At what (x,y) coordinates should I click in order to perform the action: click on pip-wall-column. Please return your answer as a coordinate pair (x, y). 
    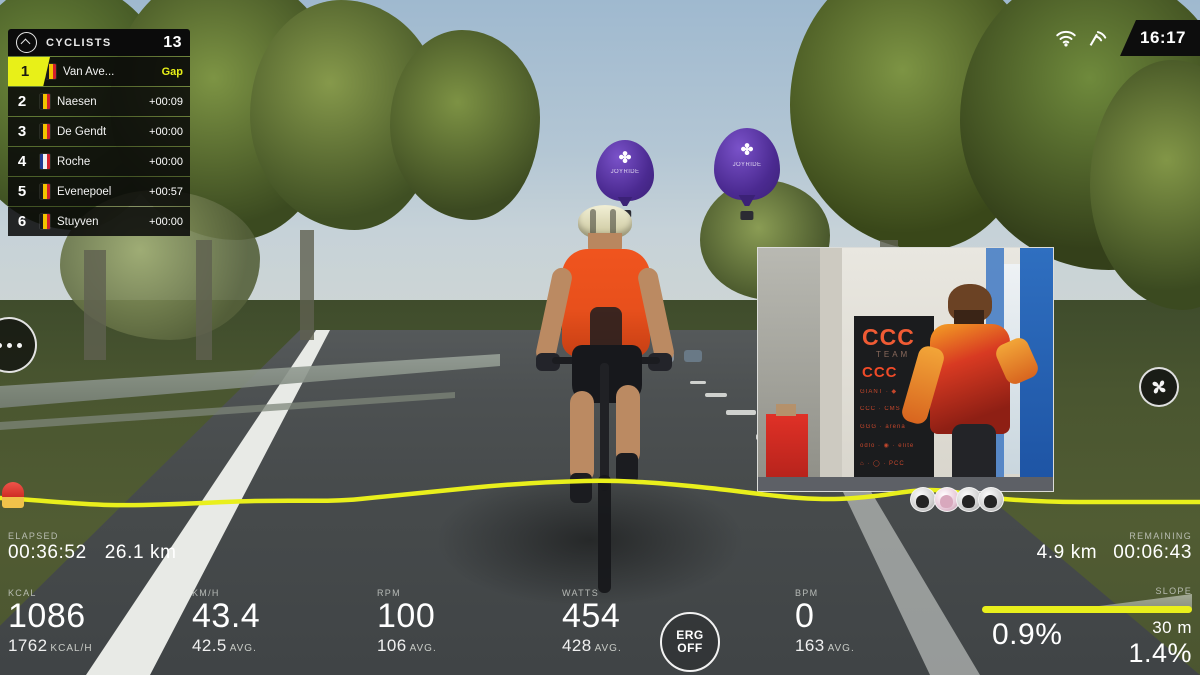
    Looking at the image, I should click on (831, 369).